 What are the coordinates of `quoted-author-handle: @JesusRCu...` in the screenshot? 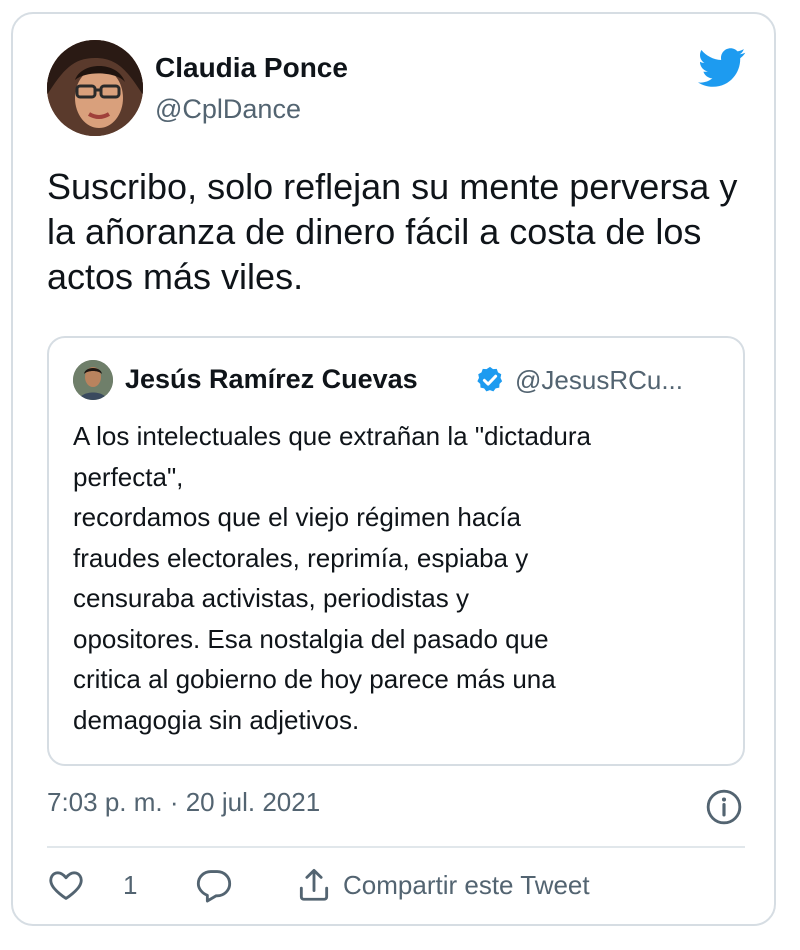 It's located at (599, 380).